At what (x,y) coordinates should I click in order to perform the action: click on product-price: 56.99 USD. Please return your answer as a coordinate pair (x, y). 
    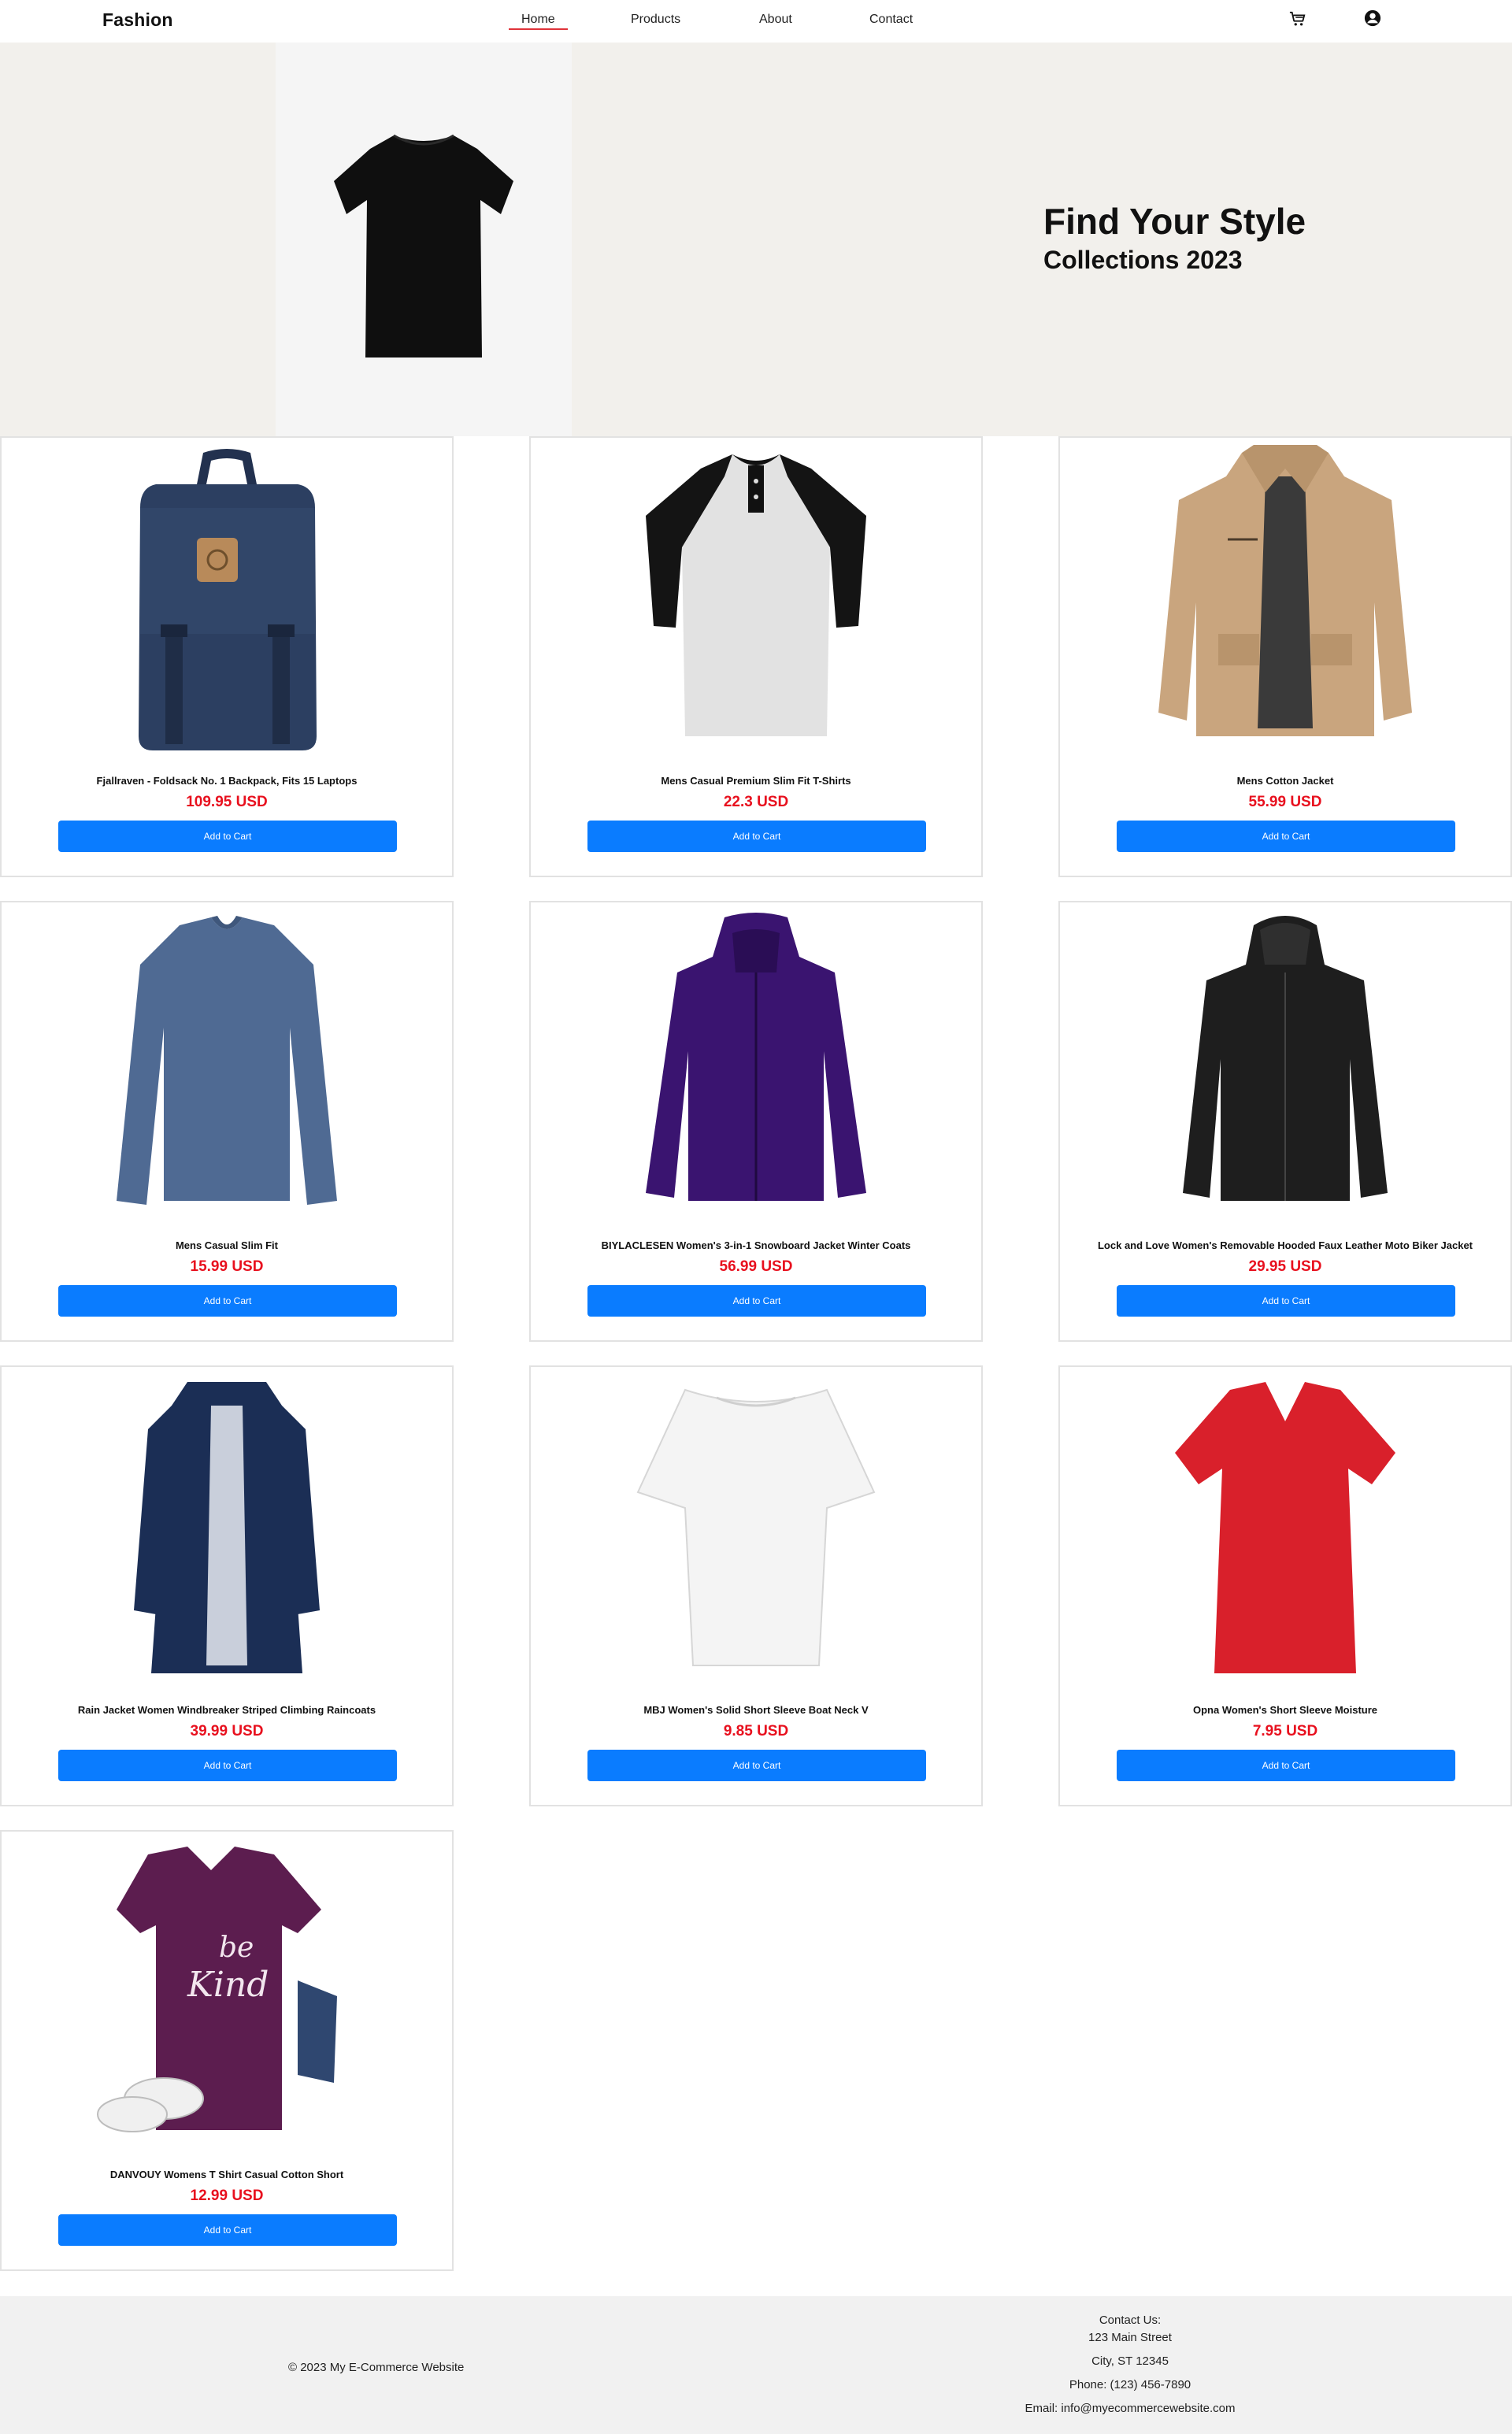
    Looking at the image, I should click on (756, 1266).